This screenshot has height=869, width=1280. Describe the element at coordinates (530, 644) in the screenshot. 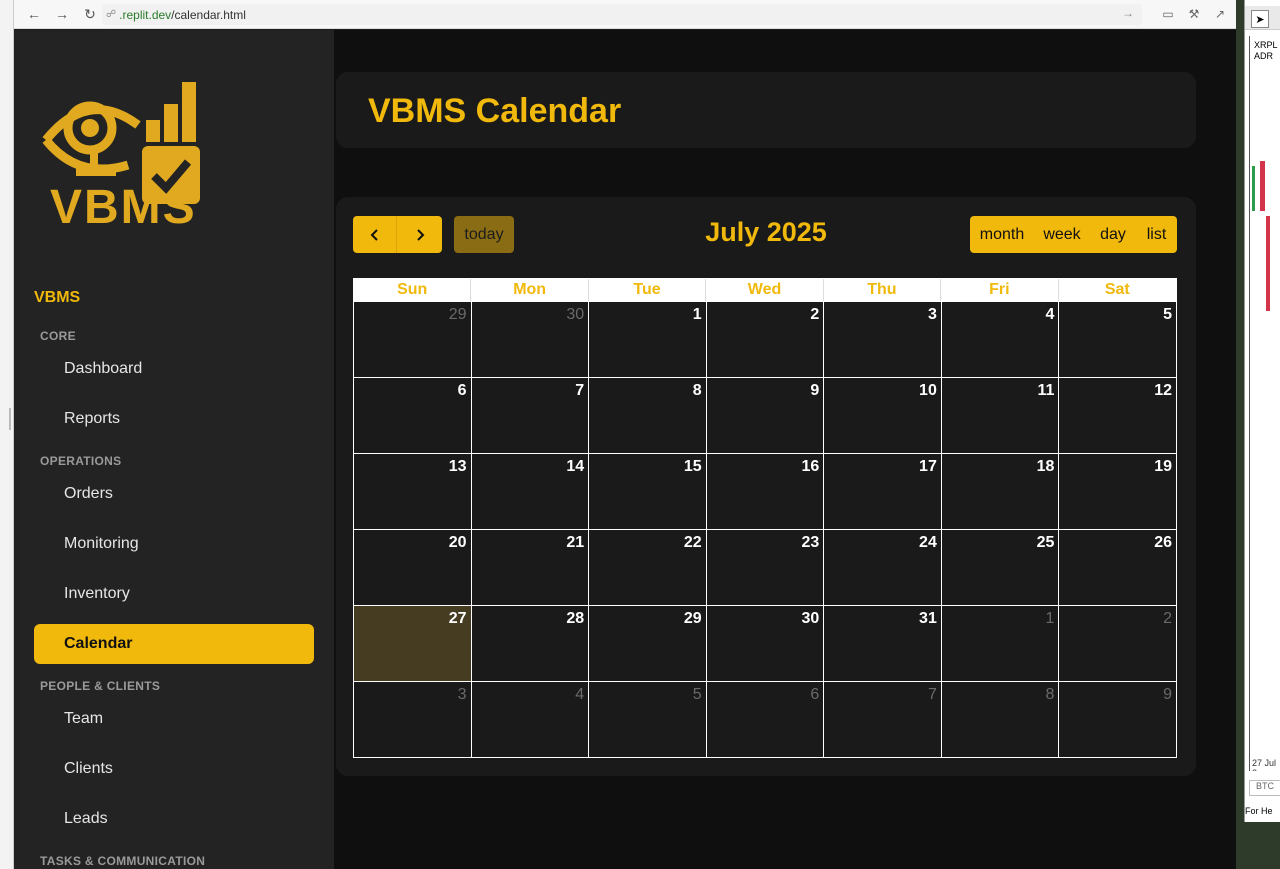

I see `day-cell: 28` at that location.